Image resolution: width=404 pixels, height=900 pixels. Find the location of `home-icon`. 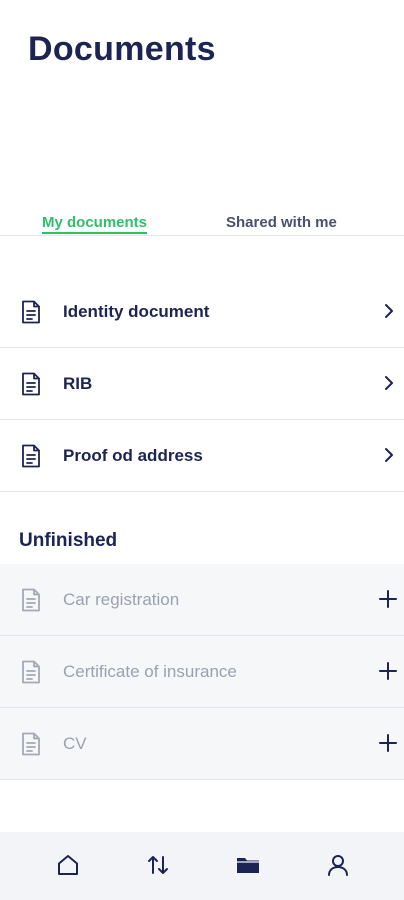

home-icon is located at coordinates (68, 865).